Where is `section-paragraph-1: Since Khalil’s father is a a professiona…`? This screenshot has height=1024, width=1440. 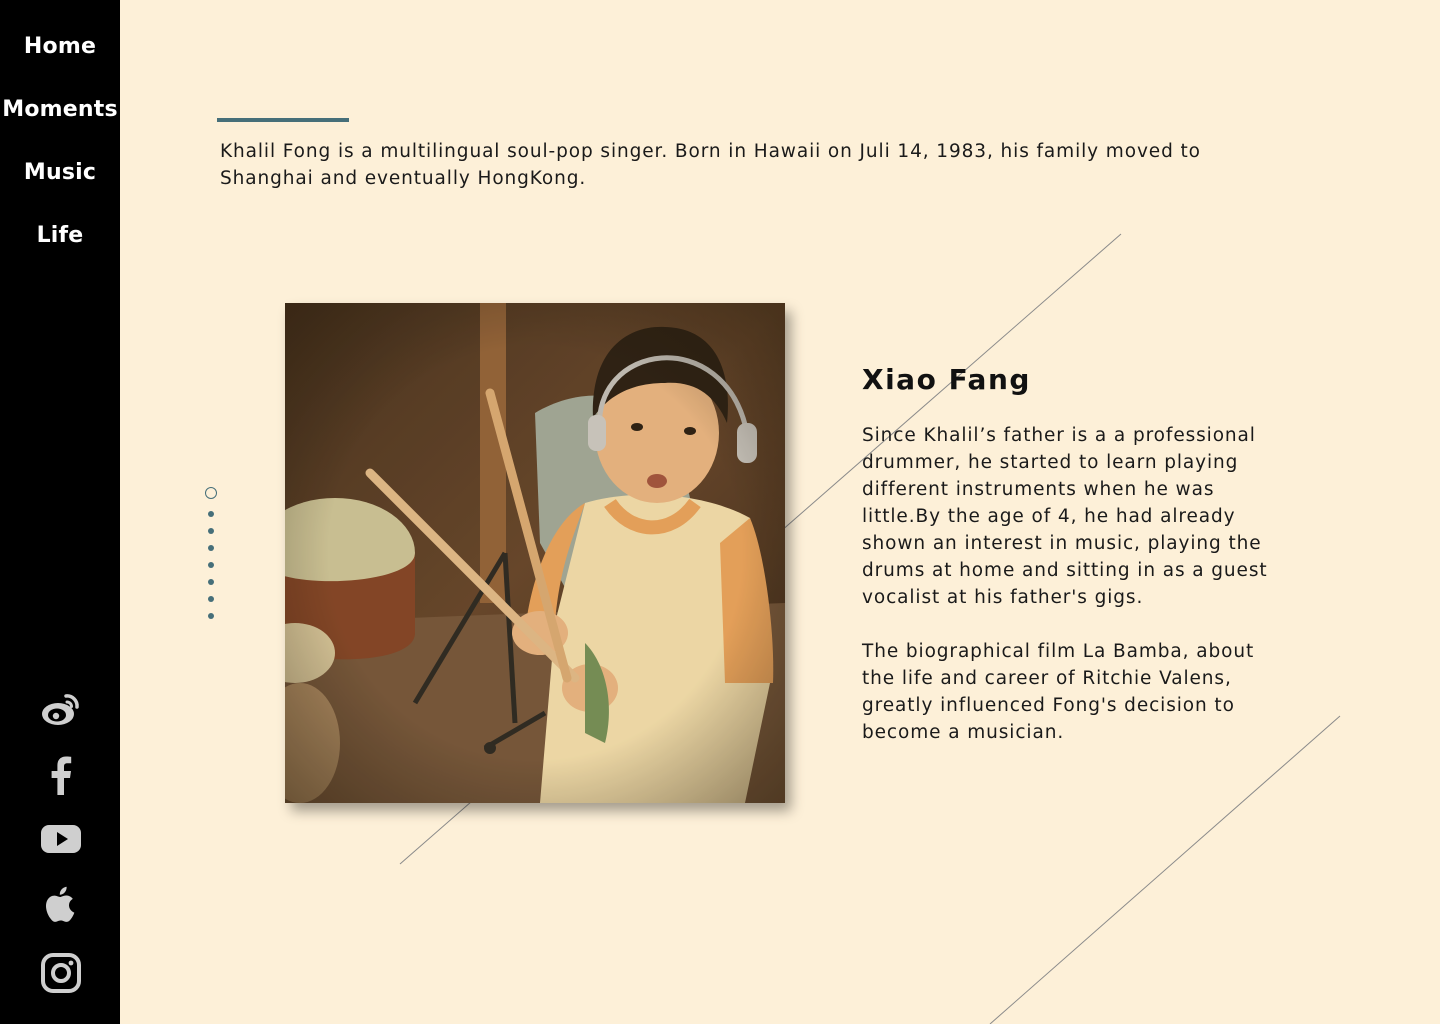
section-paragraph-1: Since Khalil’s father is a a professiona… is located at coordinates (1065, 516).